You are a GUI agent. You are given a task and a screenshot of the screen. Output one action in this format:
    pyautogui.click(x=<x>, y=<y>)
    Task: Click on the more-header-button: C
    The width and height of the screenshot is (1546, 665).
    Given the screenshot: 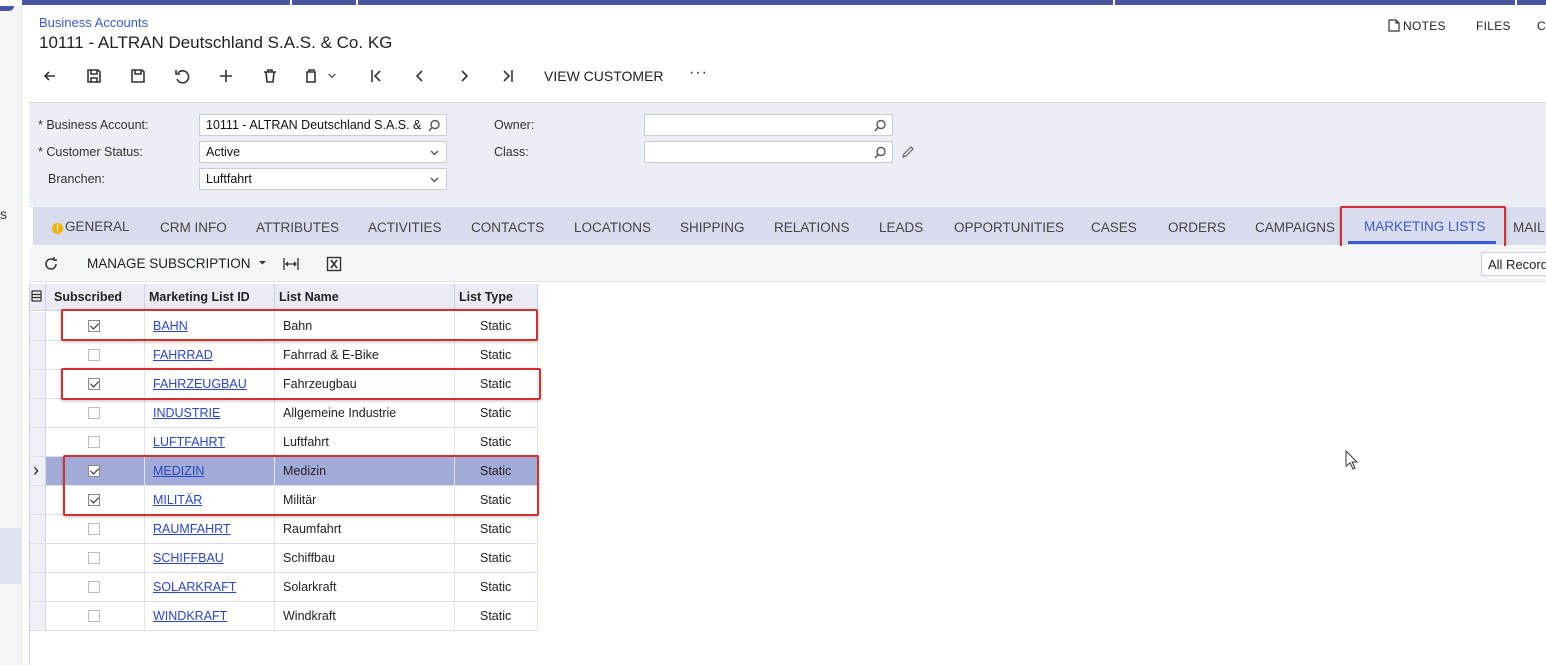 What is the action you would take?
    pyautogui.click(x=1541, y=26)
    